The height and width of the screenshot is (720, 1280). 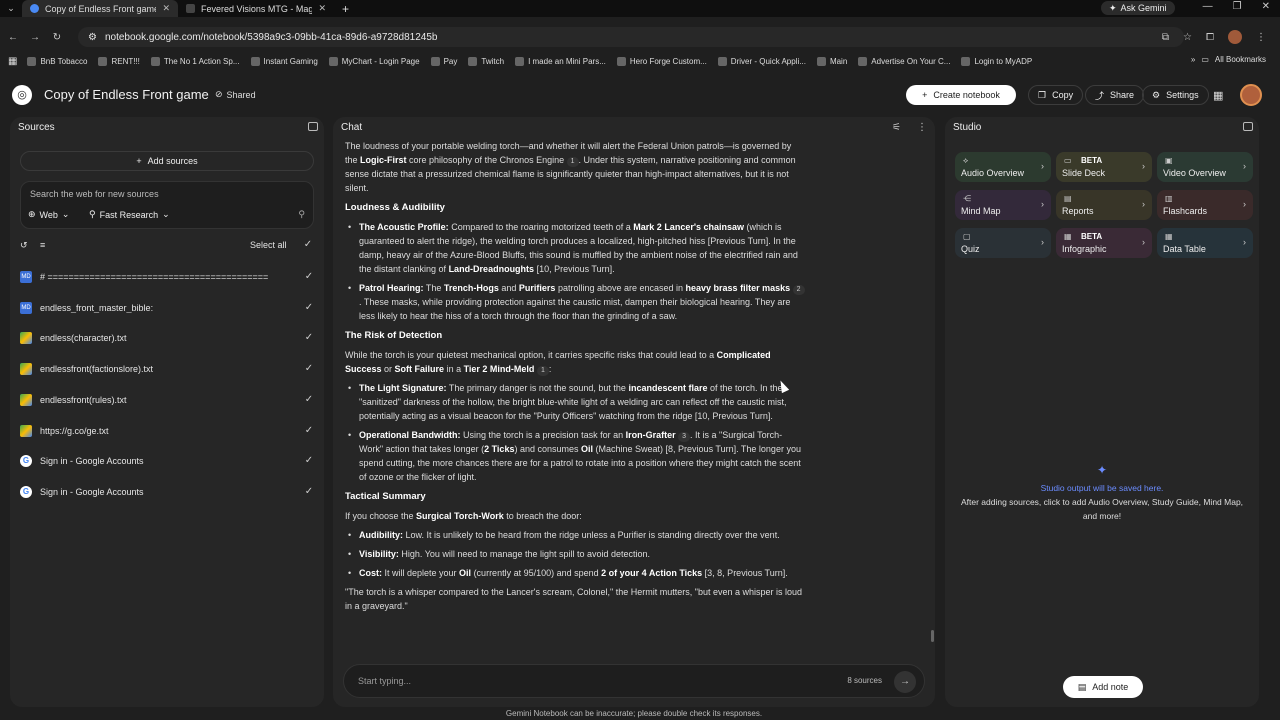 What do you see at coordinates (831, 61) in the screenshot?
I see `bookmark: Main` at bounding box center [831, 61].